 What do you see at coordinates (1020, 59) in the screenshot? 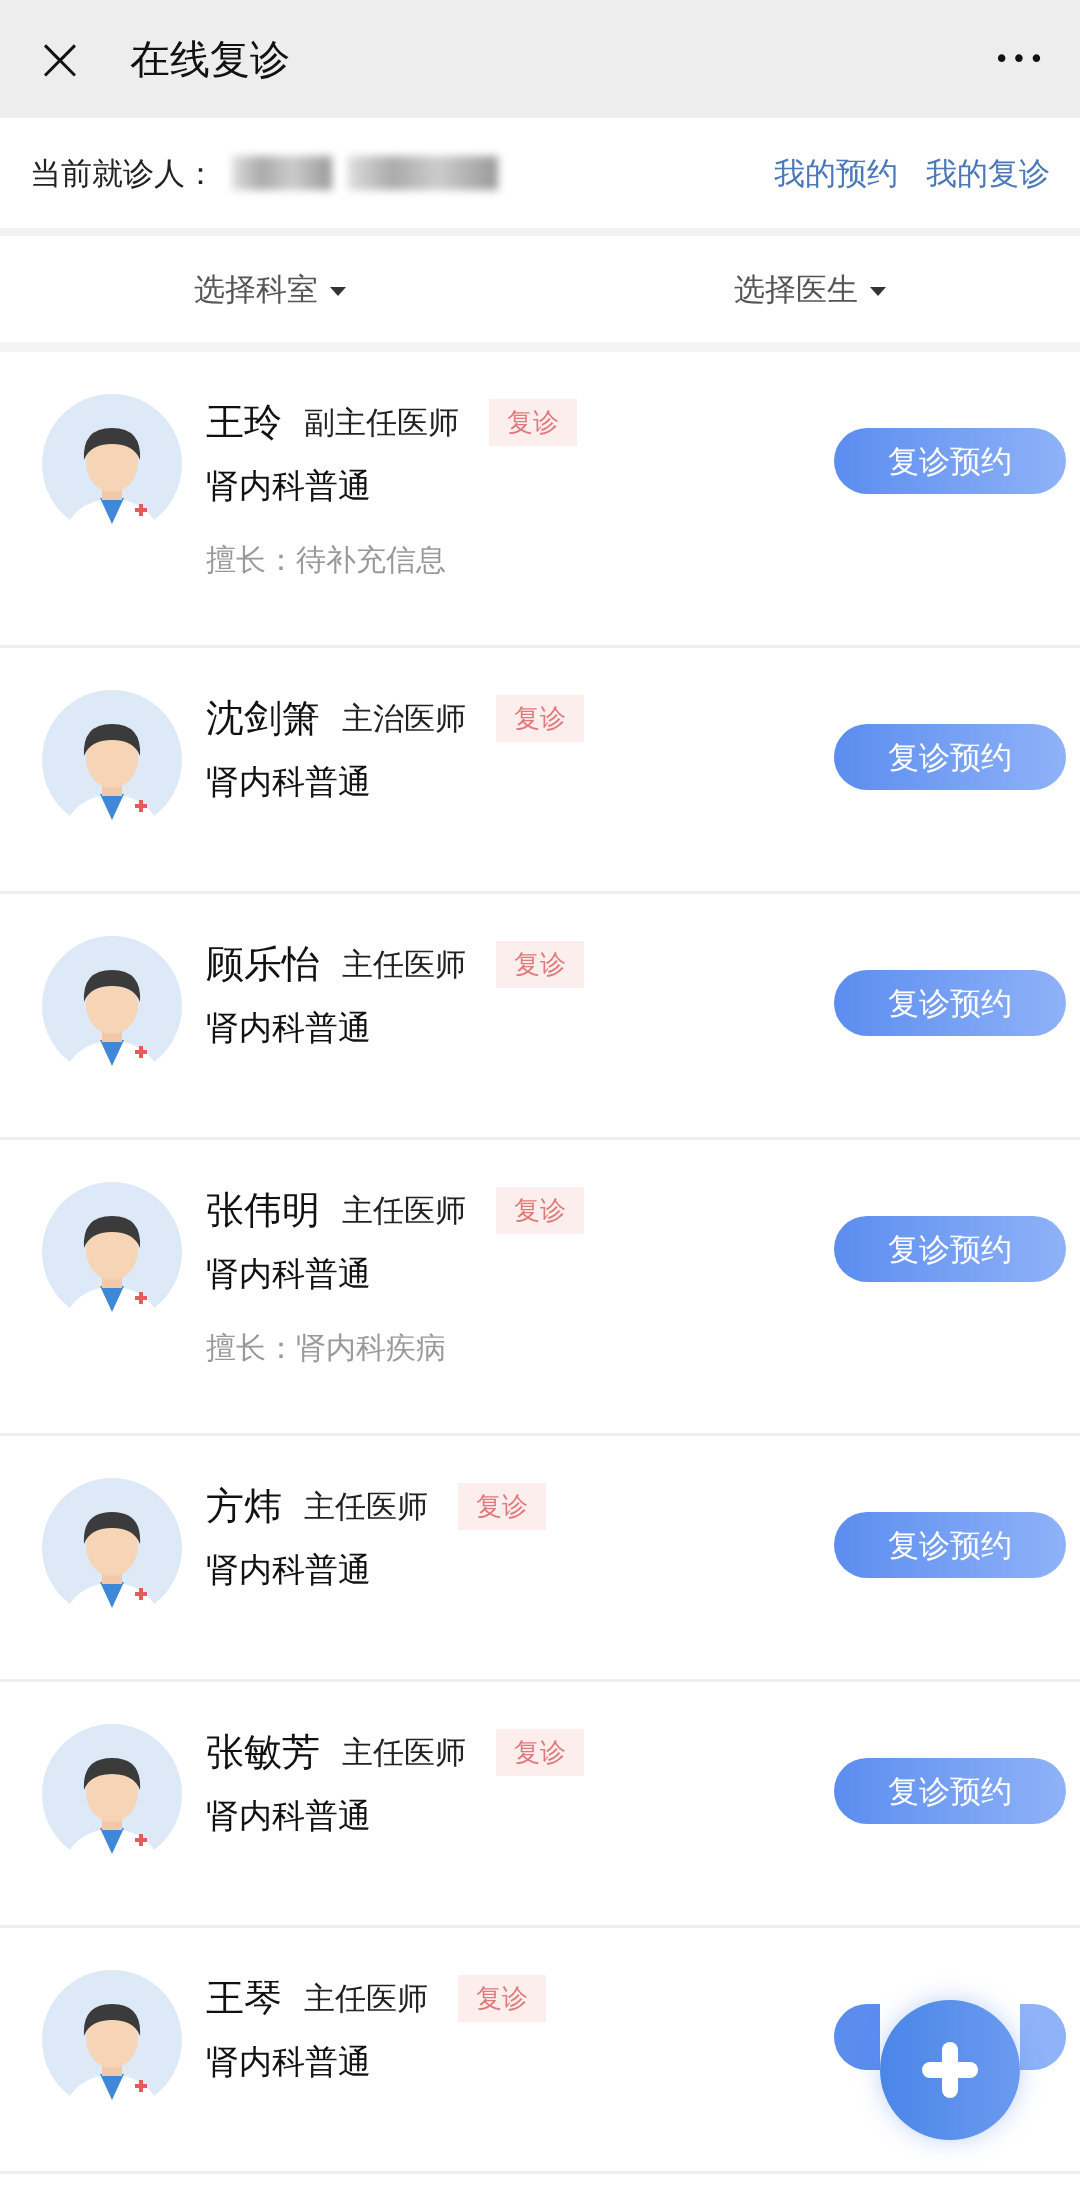
I see `more-button: •••` at bounding box center [1020, 59].